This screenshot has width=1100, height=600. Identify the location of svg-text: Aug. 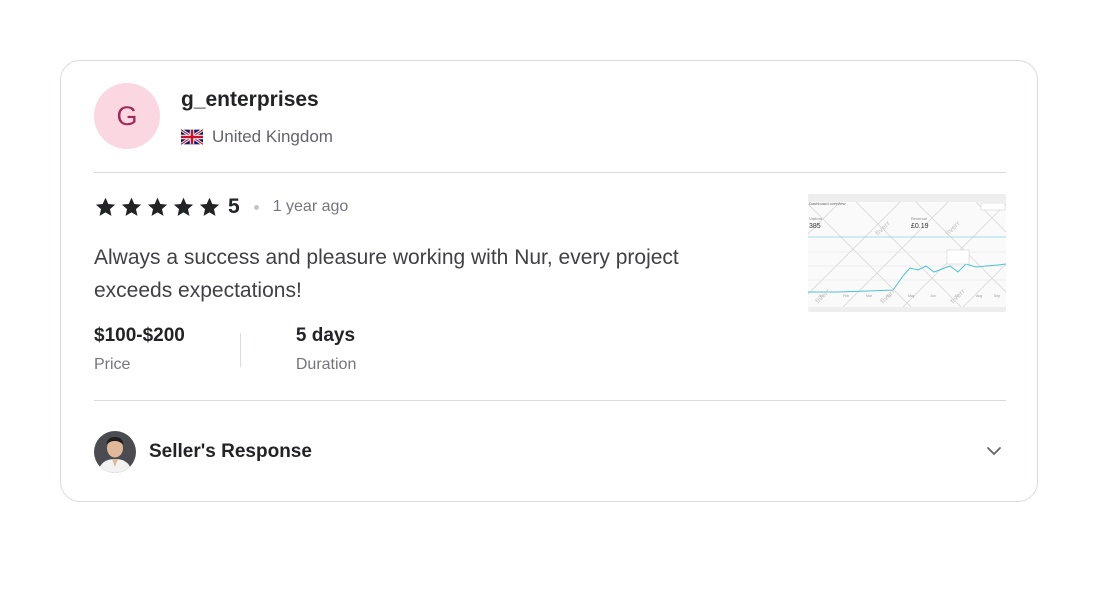
(979, 296).